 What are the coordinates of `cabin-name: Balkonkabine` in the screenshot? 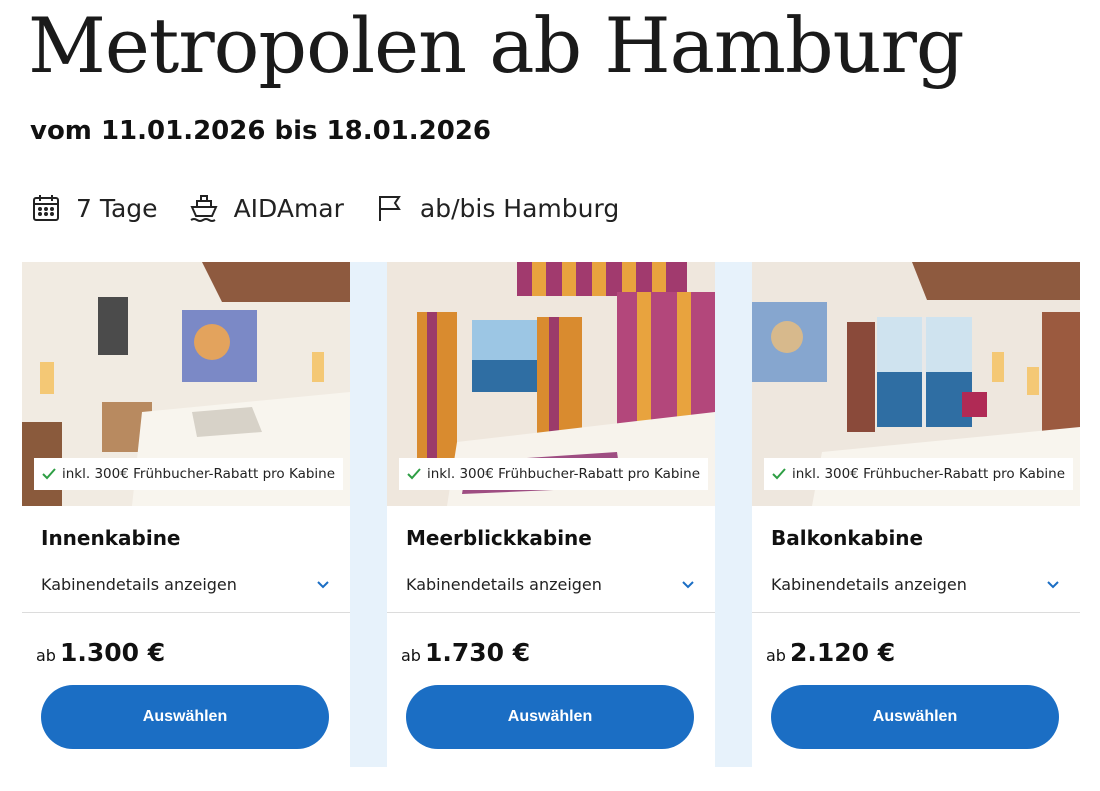 It's located at (847, 538).